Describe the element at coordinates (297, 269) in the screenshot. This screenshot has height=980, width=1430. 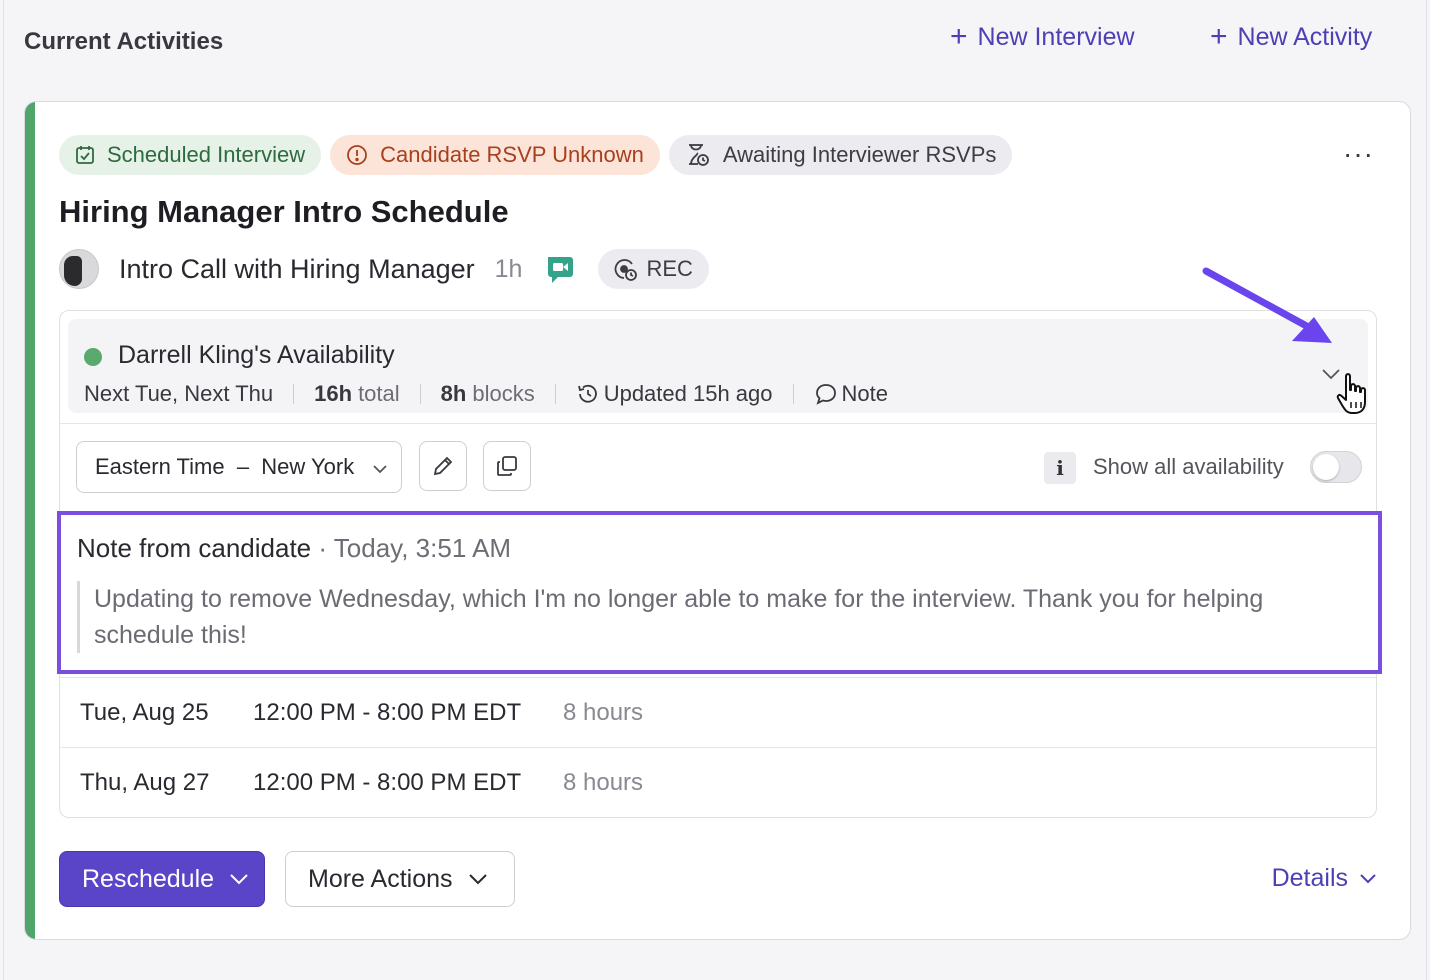
I see `meeting-name: Intro Call with Hiring Manager` at that location.